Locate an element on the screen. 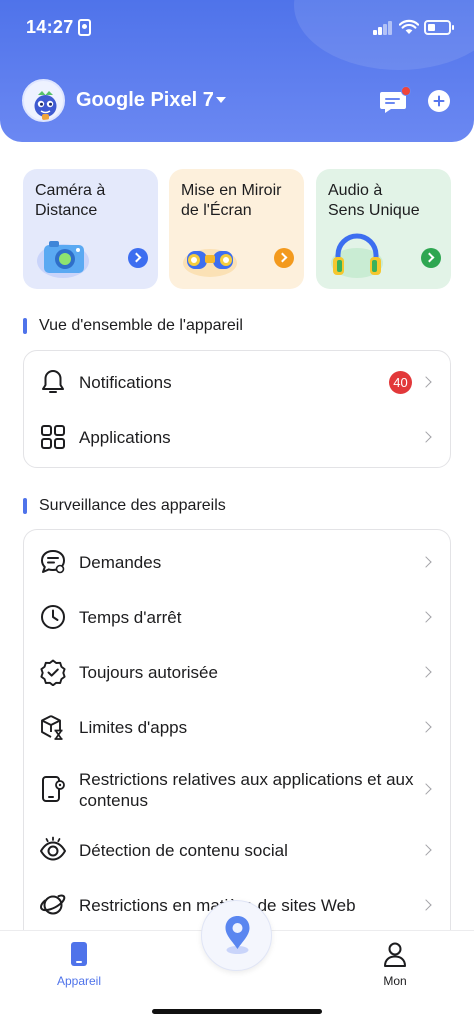 This screenshot has width=474, height=1025. list-item-label: Détection de contenu social is located at coordinates (183, 850).